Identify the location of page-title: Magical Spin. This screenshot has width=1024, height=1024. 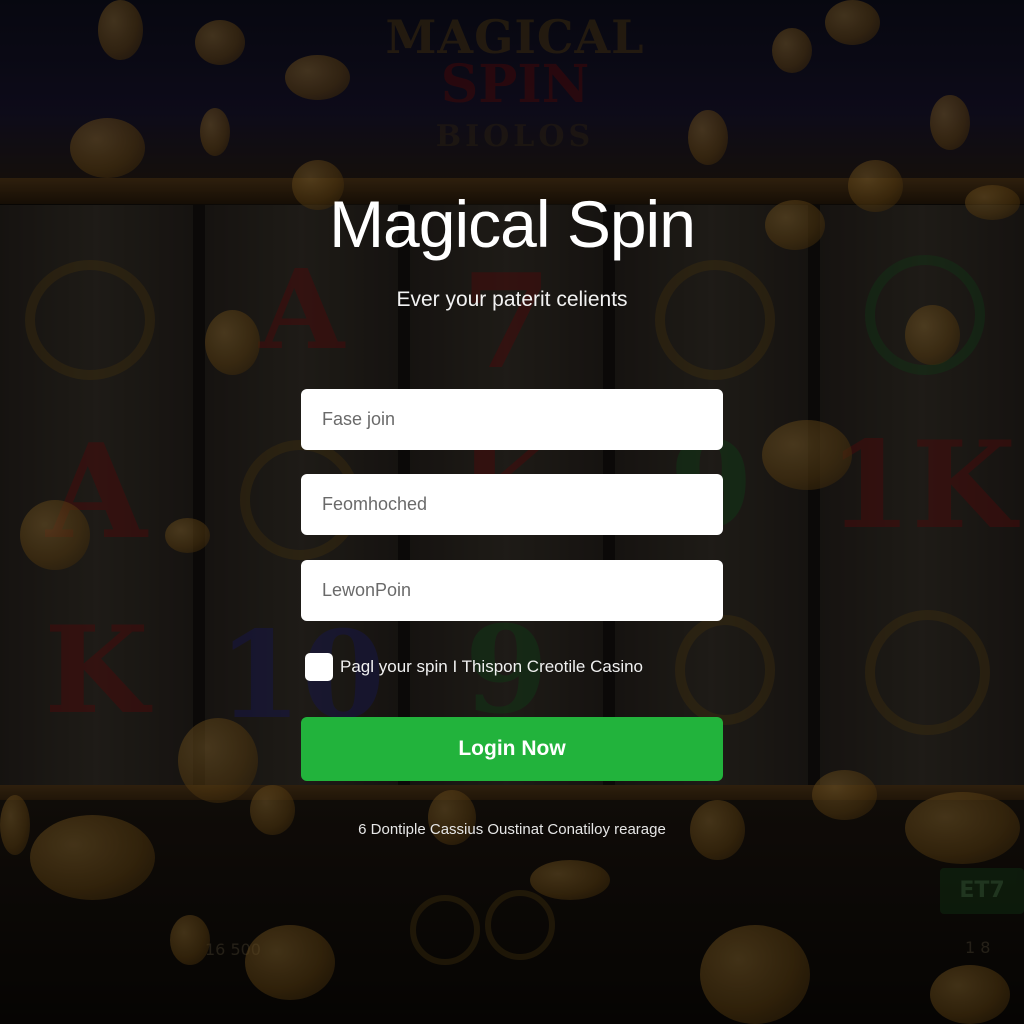
(512, 224).